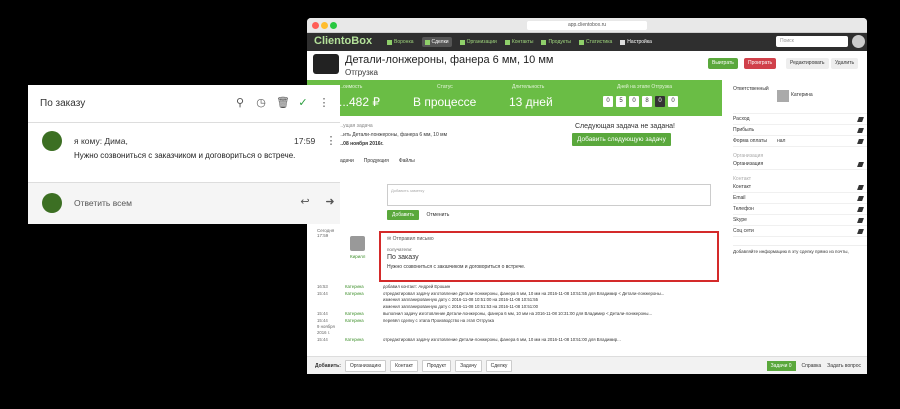 The width and height of the screenshot is (900, 409). Describe the element at coordinates (436, 42) in the screenshot. I see `nav-deals: Сделки` at that location.